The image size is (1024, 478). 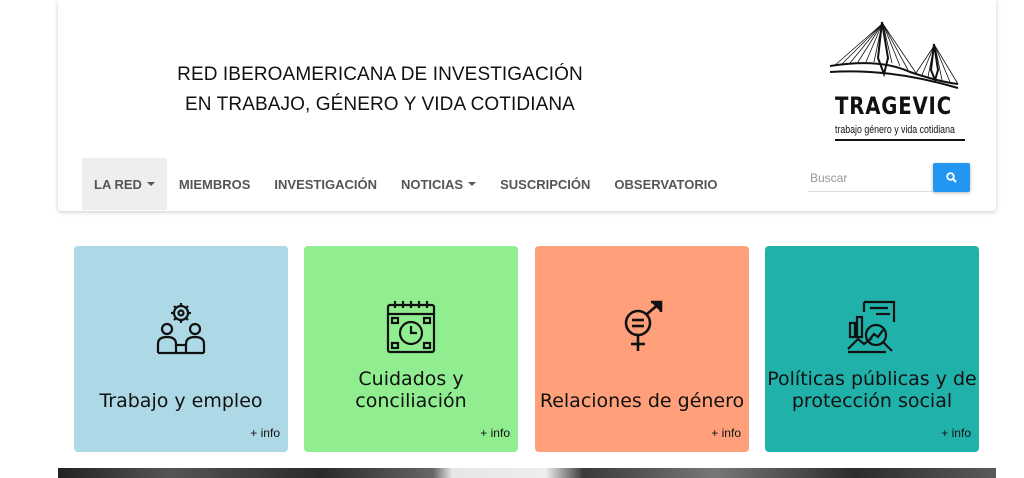 I want to click on nav-item-label: MIEMBROS, so click(x=214, y=184).